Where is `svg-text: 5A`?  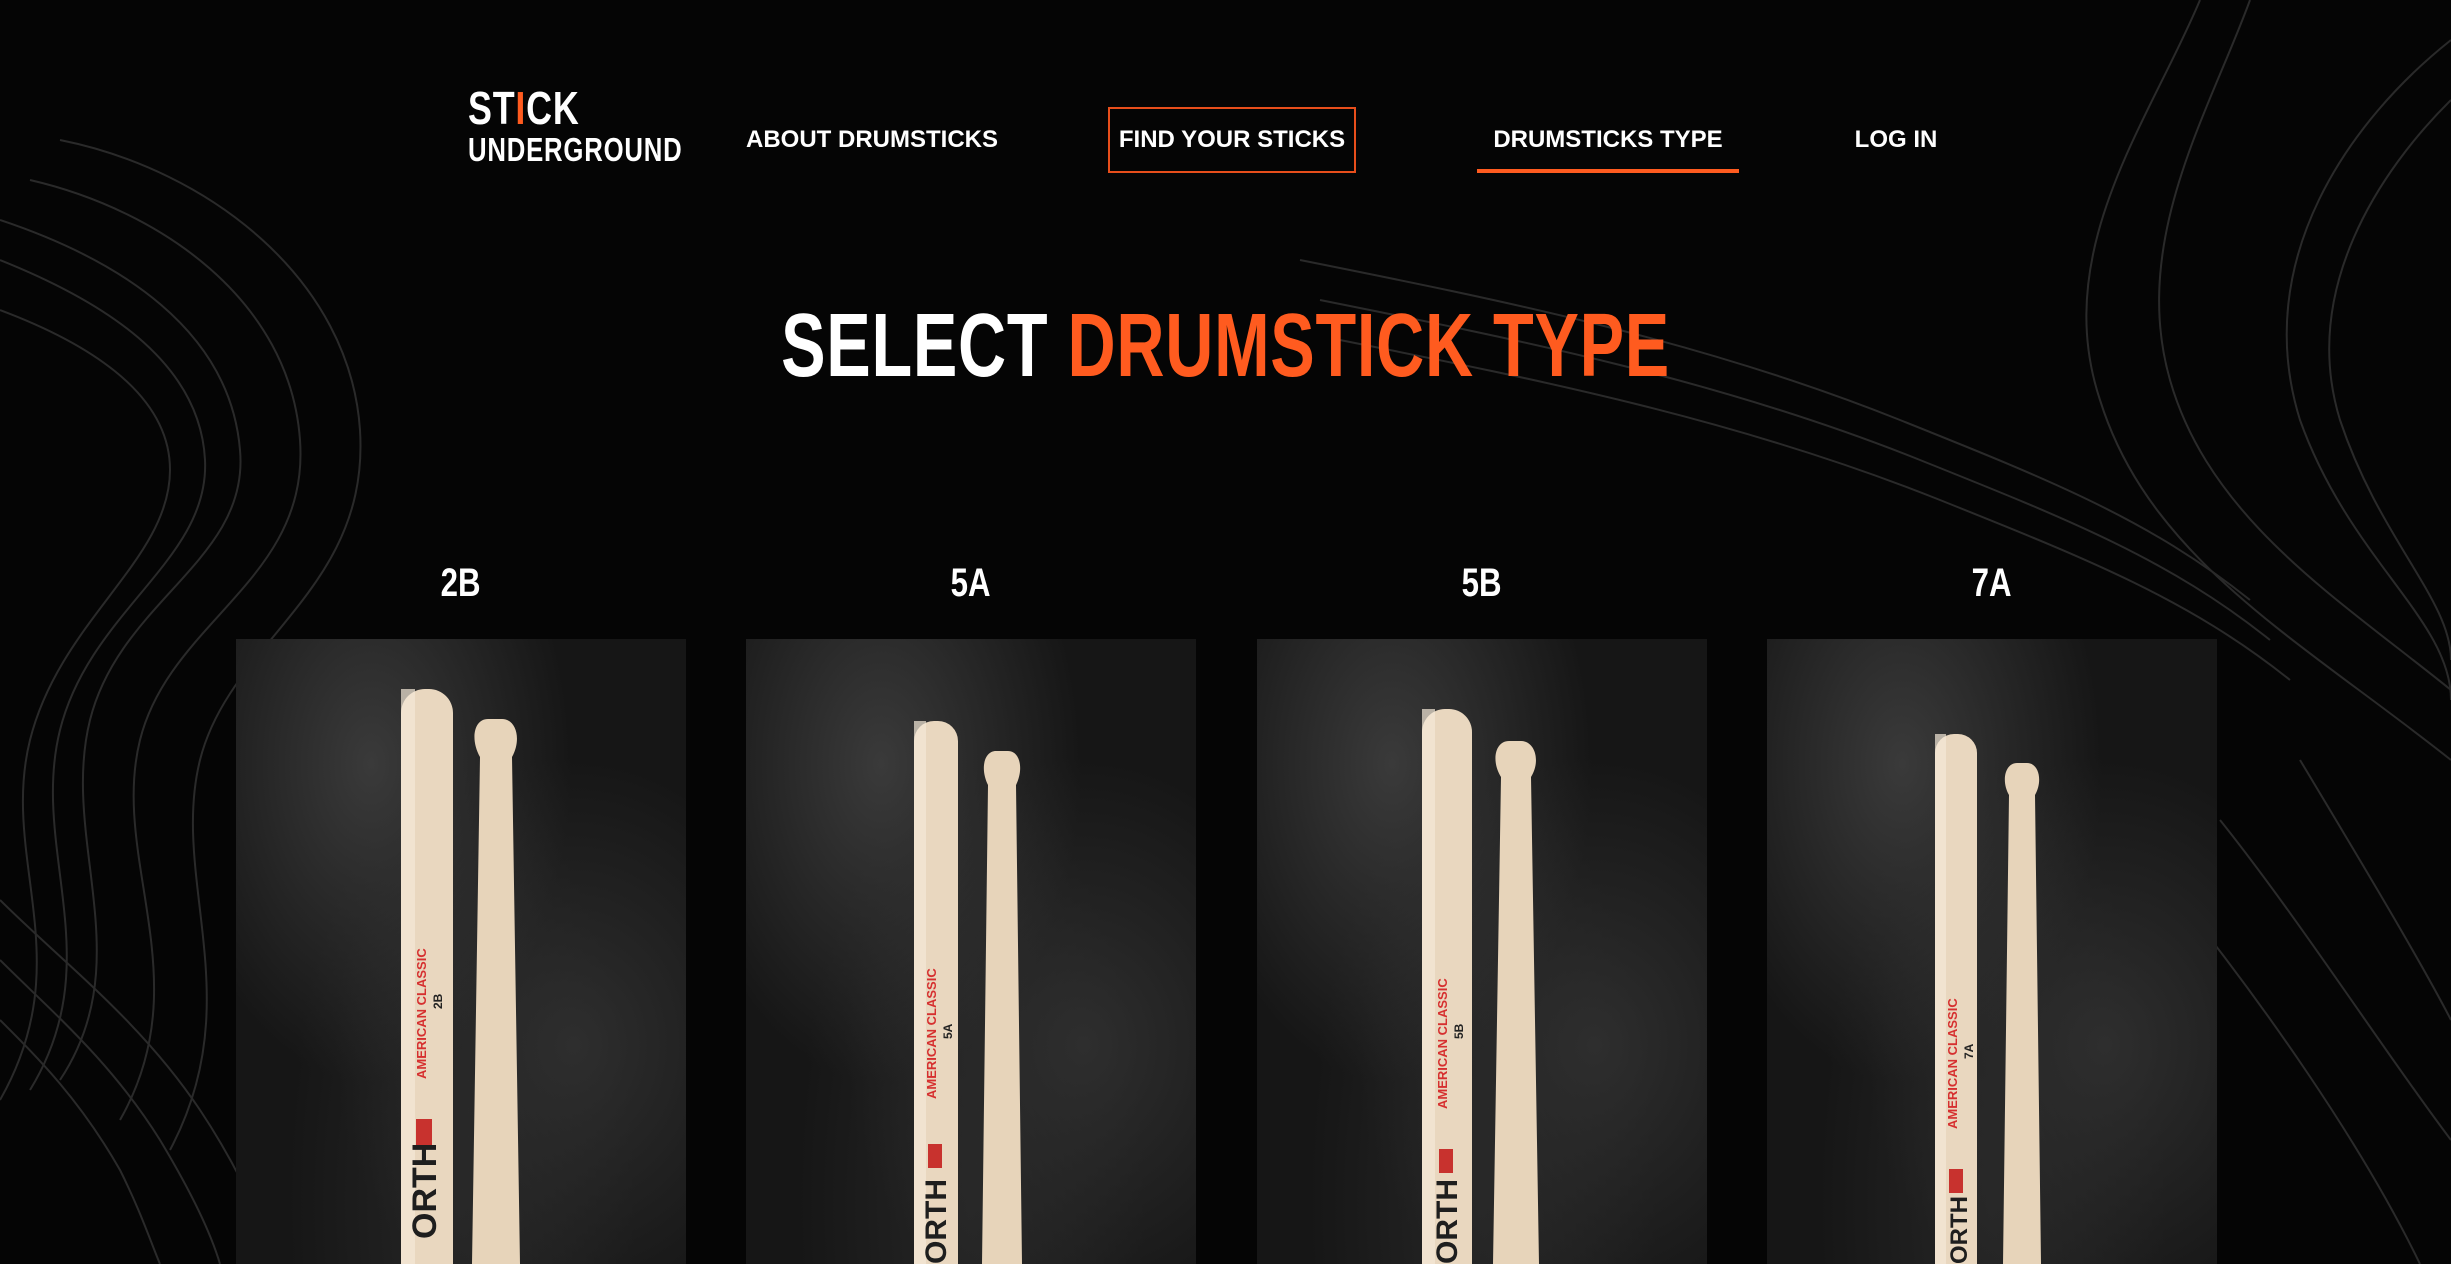
svg-text: 5A is located at coordinates (948, 1031).